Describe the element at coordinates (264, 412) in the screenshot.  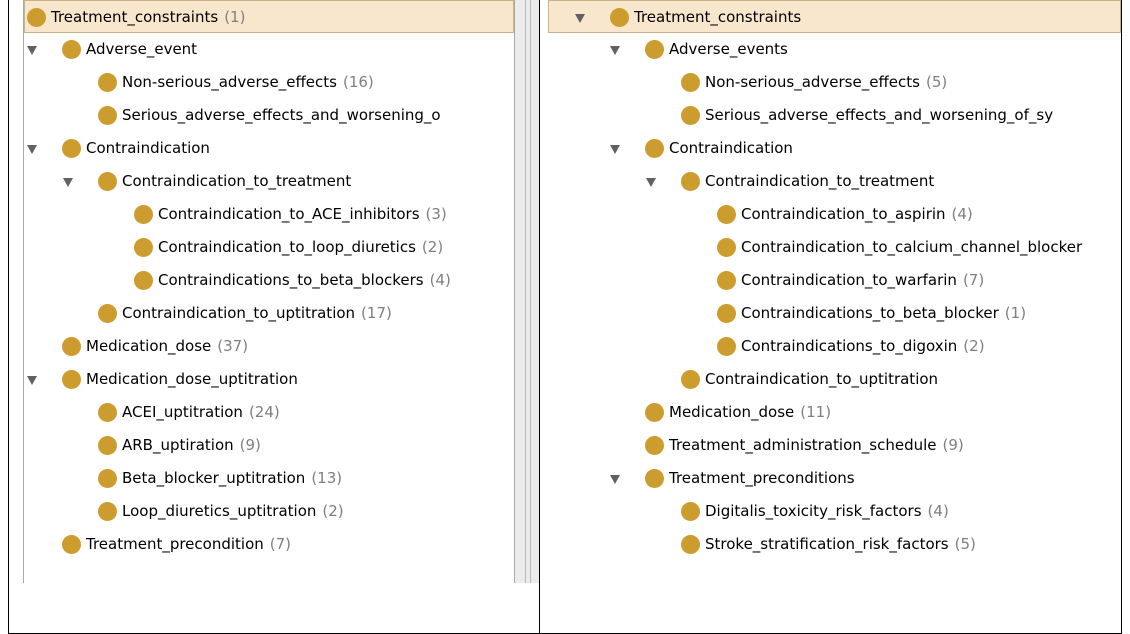
I see `instance-count: (24)` at that location.